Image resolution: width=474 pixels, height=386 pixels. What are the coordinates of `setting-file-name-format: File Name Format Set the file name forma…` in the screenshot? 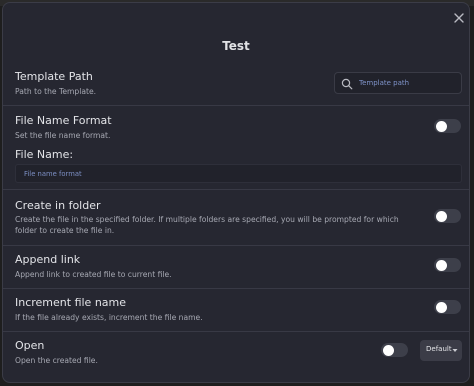 It's located at (236, 127).